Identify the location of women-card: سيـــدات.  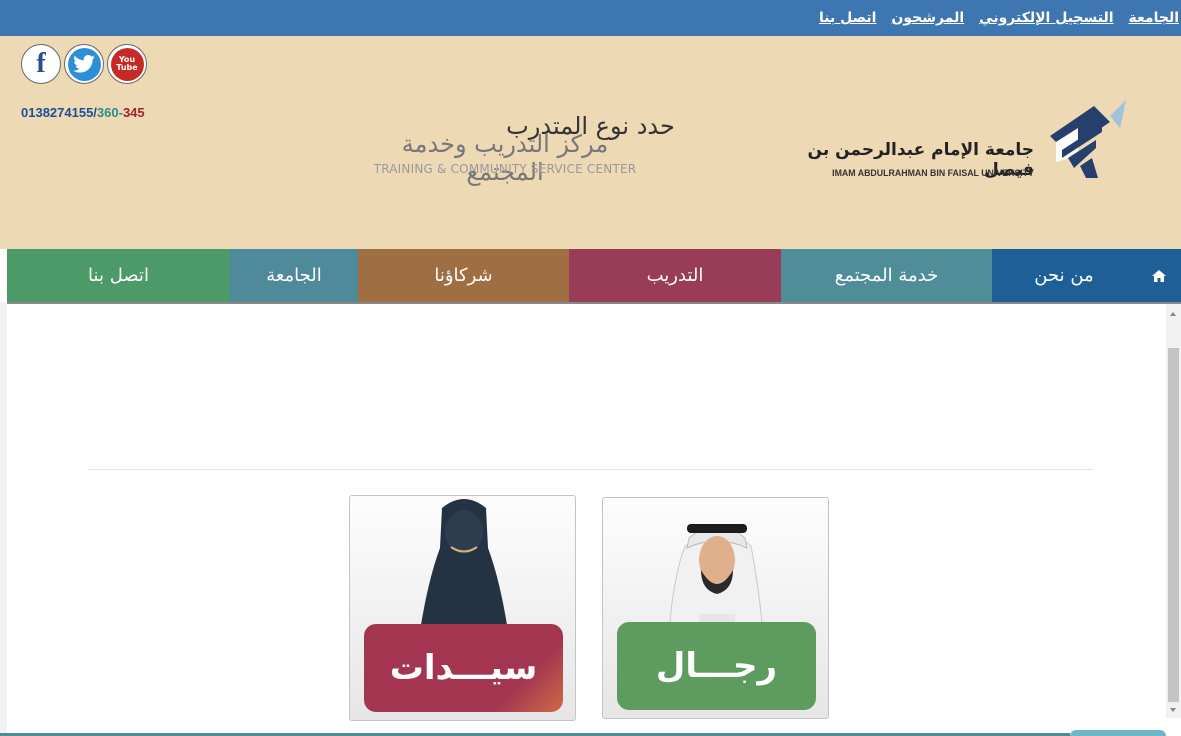
(462, 608).